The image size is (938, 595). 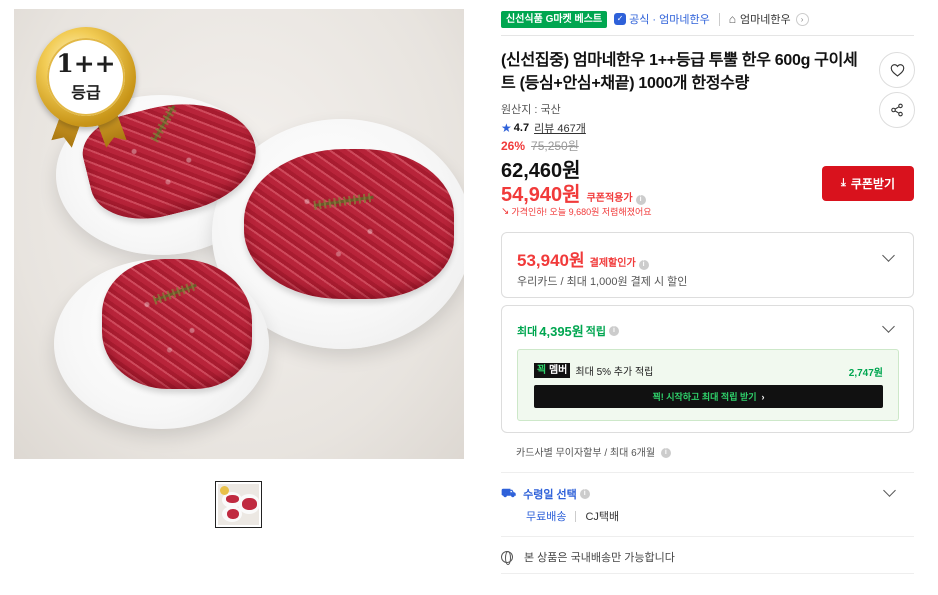 I want to click on payment-discount-price: 53,940원, so click(x=551, y=260).